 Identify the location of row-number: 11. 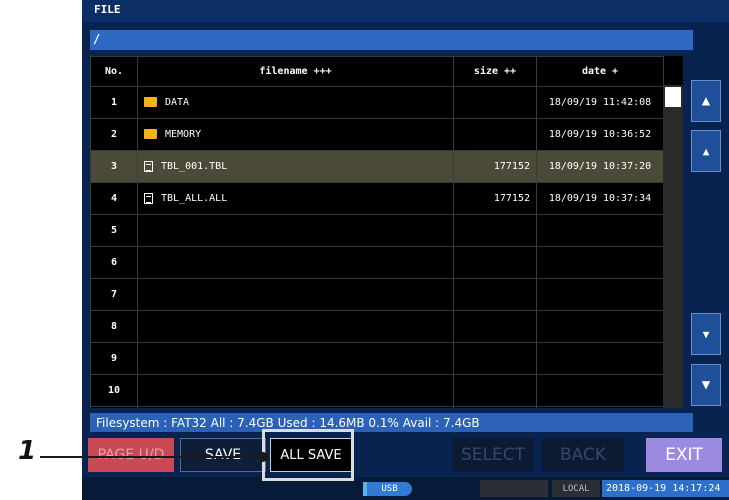
(114, 407).